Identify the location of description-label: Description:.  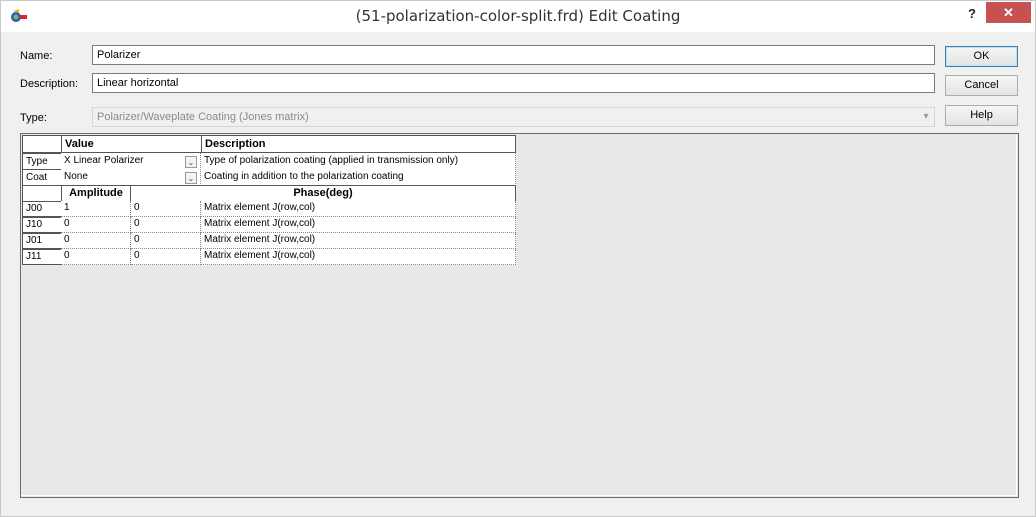
(49, 84).